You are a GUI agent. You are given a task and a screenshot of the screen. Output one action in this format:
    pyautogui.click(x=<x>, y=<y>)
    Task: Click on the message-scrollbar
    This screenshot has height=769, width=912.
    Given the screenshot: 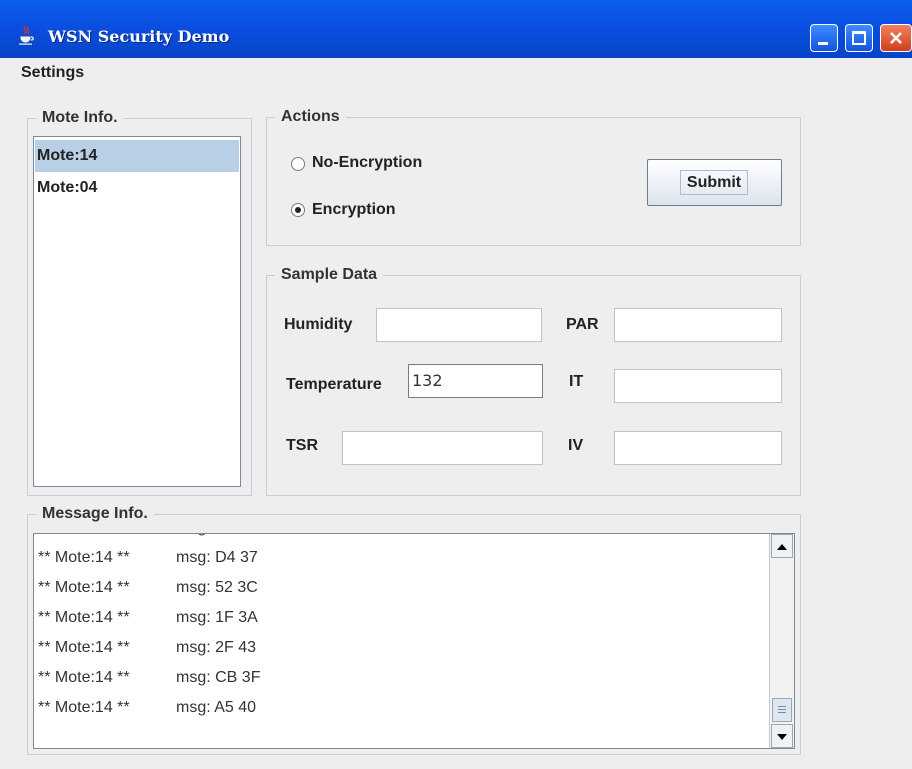 What is the action you would take?
    pyautogui.click(x=781, y=641)
    